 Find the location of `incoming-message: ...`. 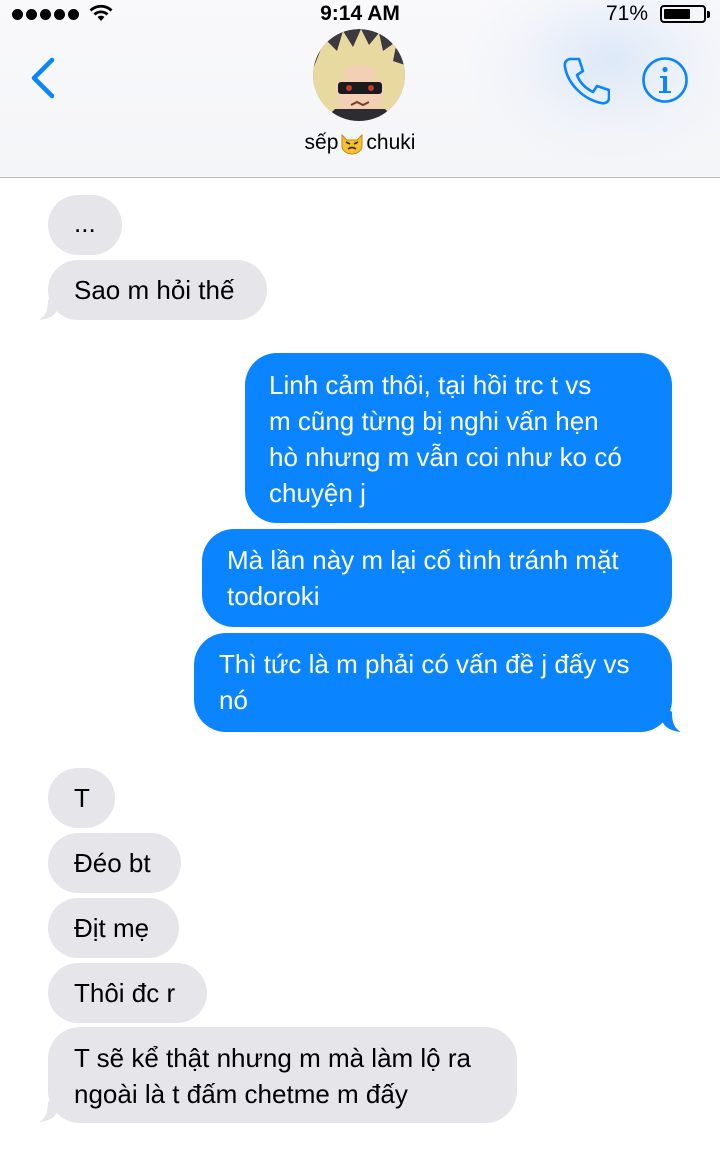

incoming-message: ... is located at coordinates (85, 225).